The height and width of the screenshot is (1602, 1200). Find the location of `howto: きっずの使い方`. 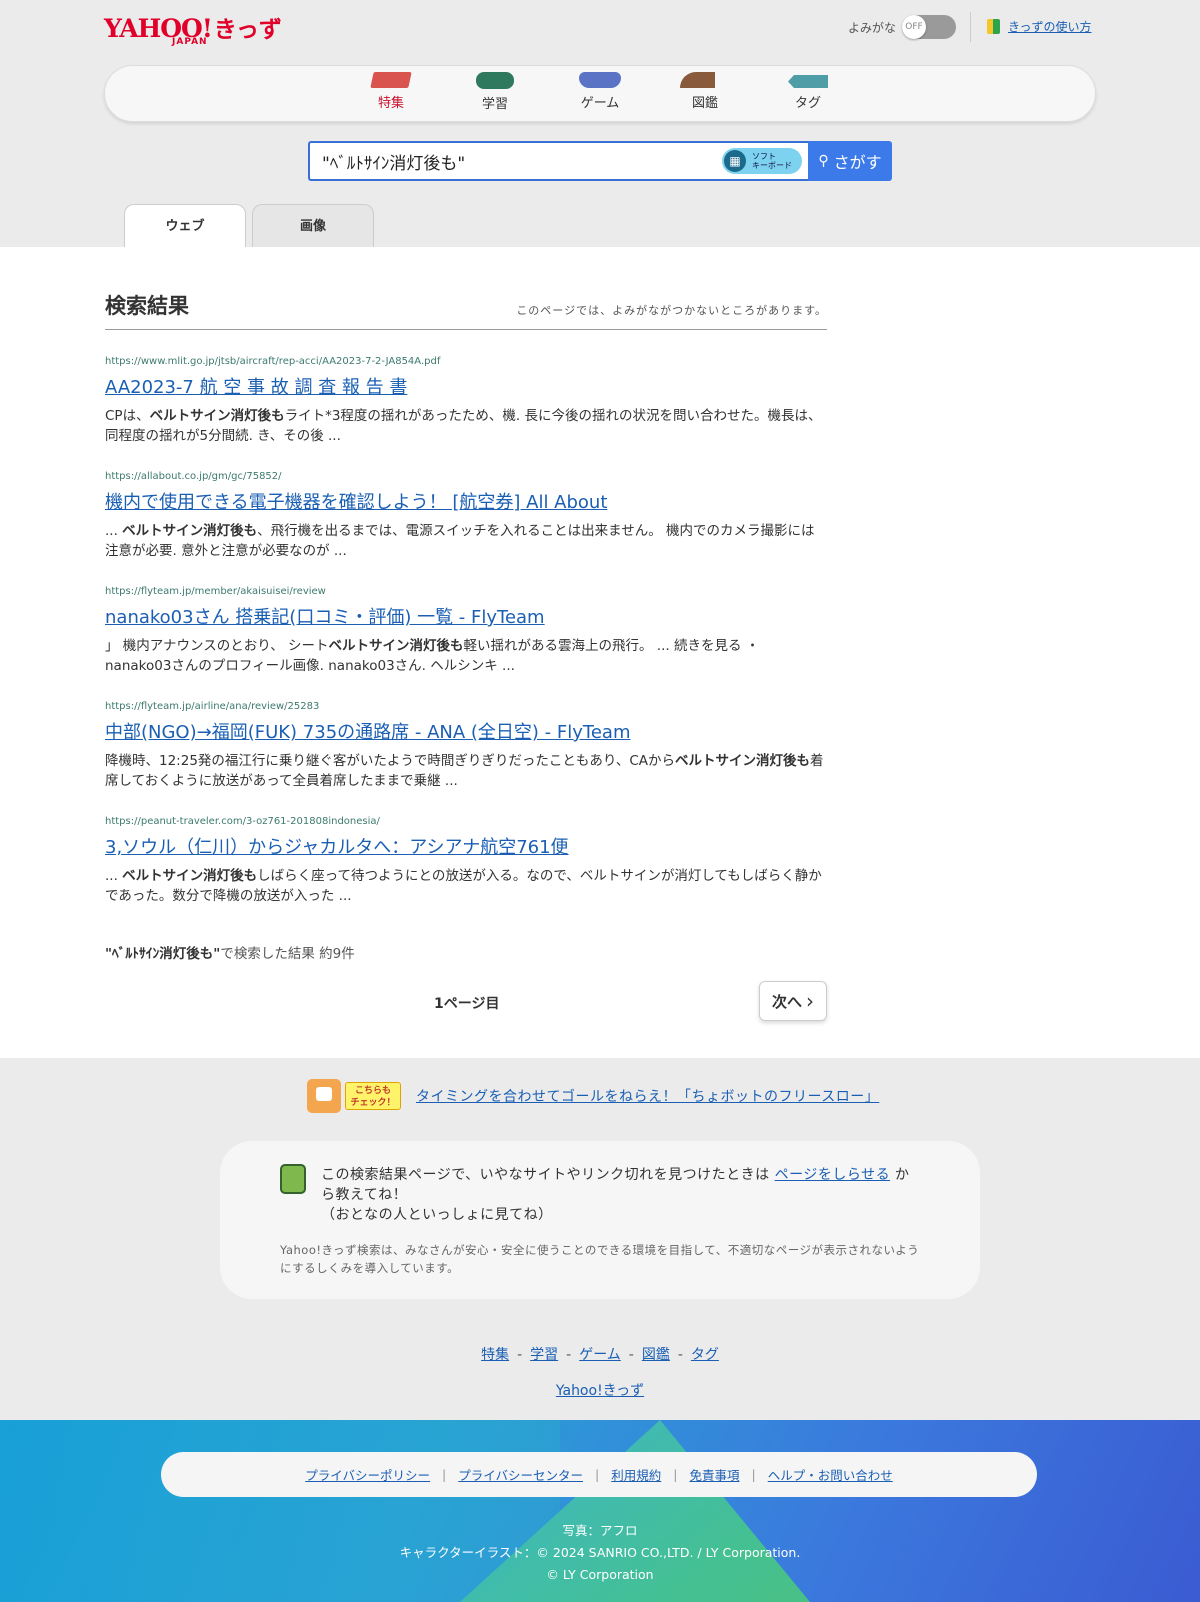

howto: きっずの使い方 is located at coordinates (1039, 26).